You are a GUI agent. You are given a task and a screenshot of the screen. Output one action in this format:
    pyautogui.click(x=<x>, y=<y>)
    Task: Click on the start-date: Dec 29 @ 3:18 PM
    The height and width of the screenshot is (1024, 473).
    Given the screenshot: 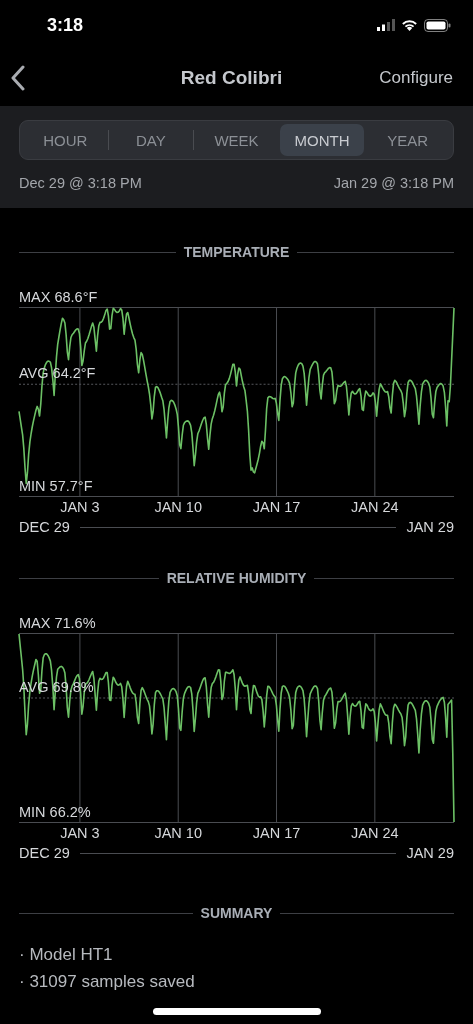 What is the action you would take?
    pyautogui.click(x=80, y=183)
    